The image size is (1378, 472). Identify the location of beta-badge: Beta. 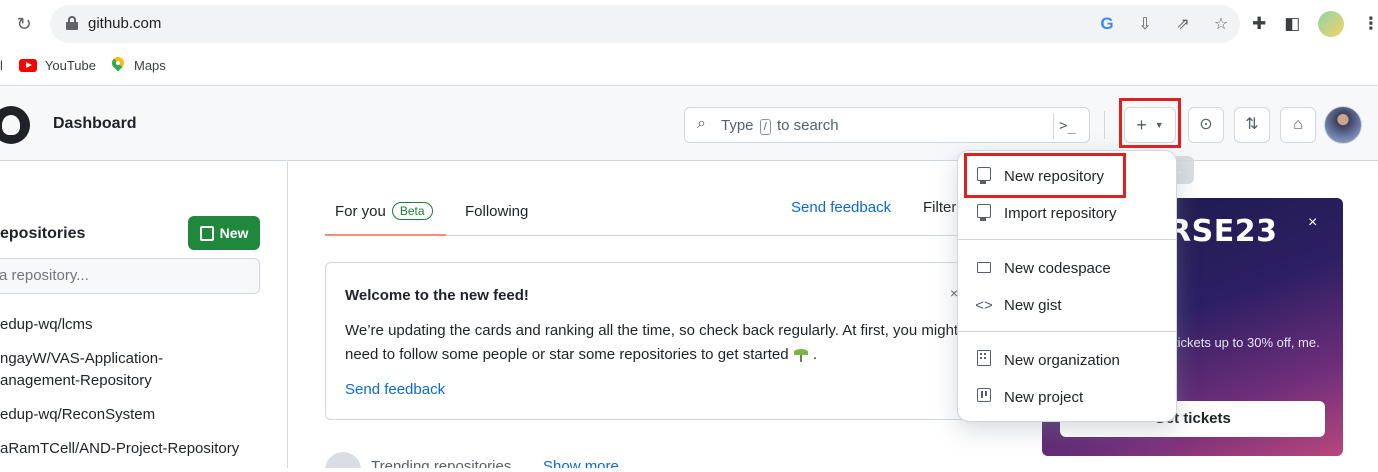
(412, 211).